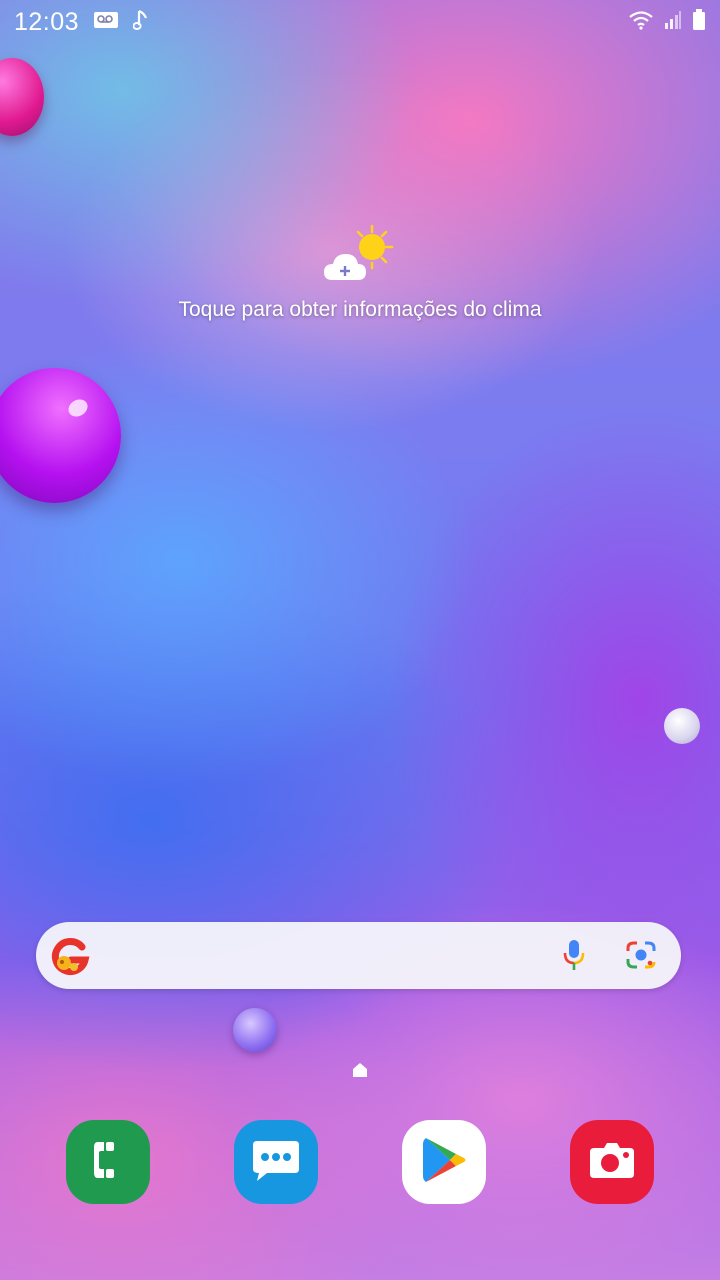 The height and width of the screenshot is (1280, 720). What do you see at coordinates (641, 22) in the screenshot?
I see `wifi-icon` at bounding box center [641, 22].